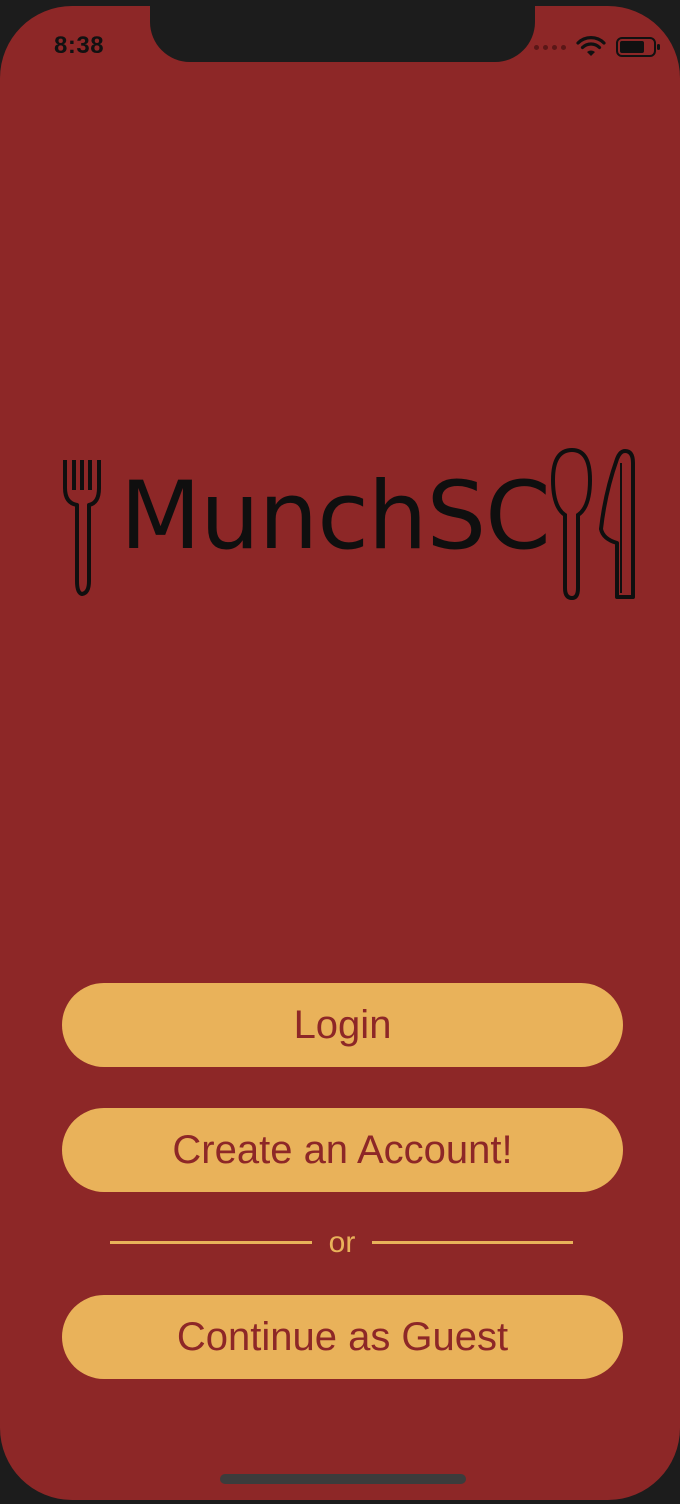 This screenshot has height=1504, width=680. I want to click on divider-text: or, so click(342, 1242).